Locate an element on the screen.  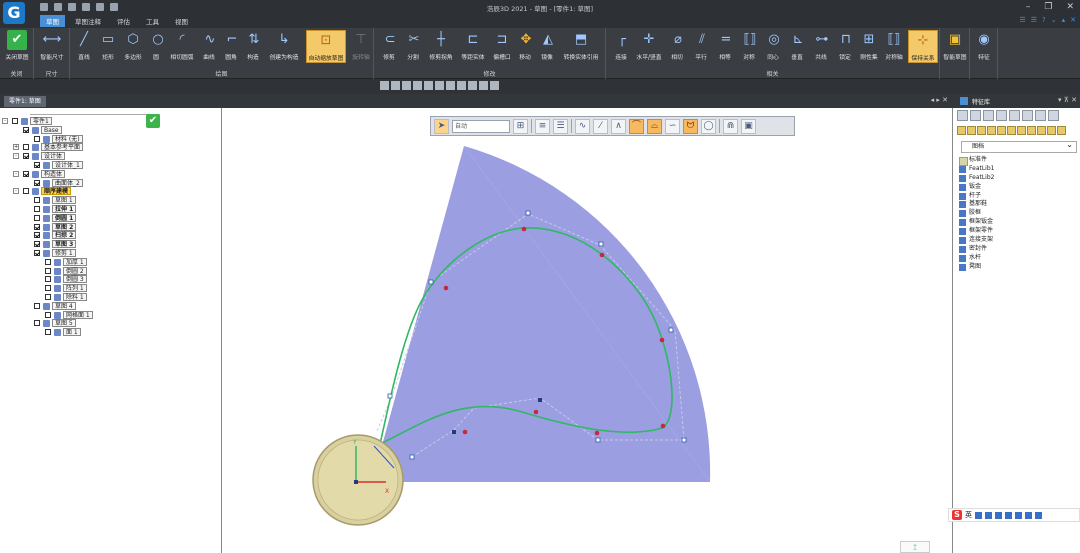
tree-node: - 零件1 is located at coordinates (111, 121).